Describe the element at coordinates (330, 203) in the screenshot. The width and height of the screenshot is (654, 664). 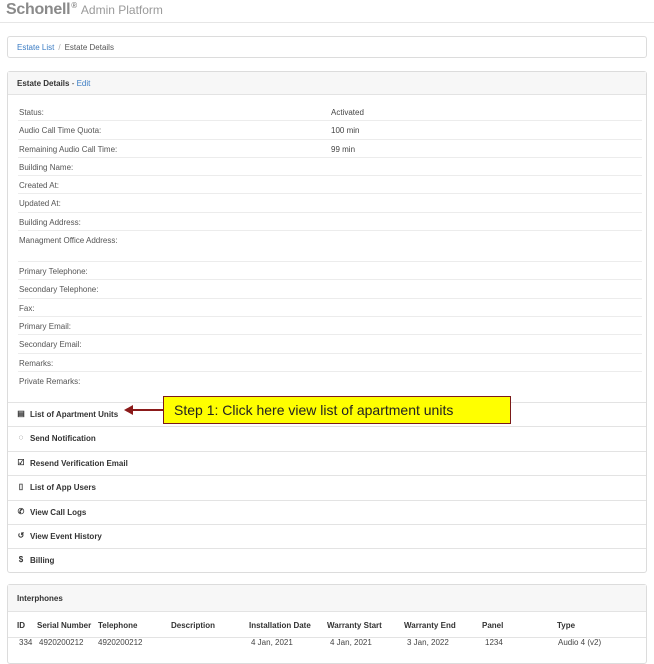
I see `detail-row: Updated At:` at that location.